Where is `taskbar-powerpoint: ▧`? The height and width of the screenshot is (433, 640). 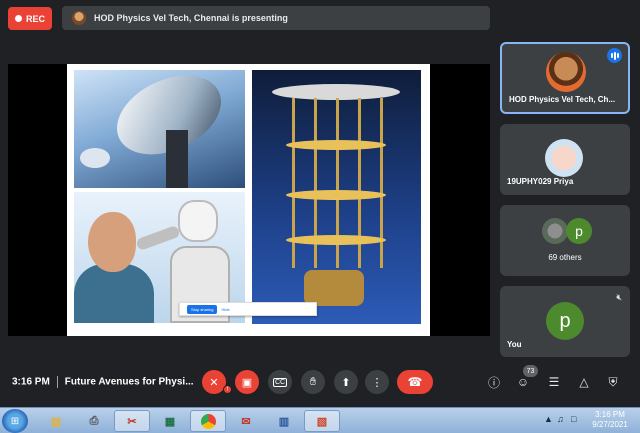 taskbar-powerpoint: ▧ is located at coordinates (322, 421).